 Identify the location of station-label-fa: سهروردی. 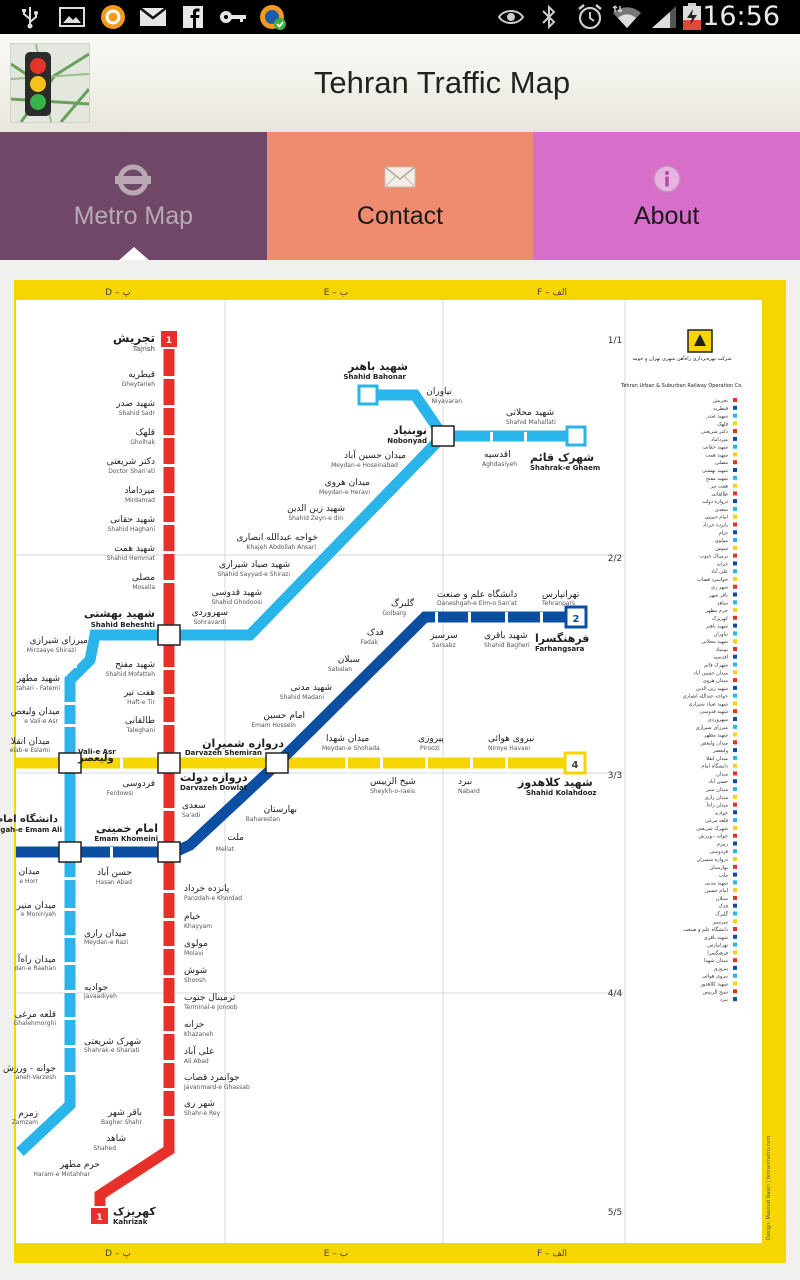
(210, 613).